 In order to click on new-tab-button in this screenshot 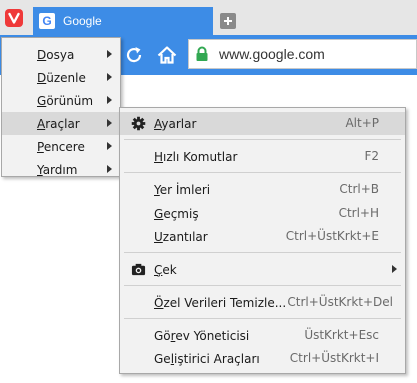, I will do `click(228, 21)`.